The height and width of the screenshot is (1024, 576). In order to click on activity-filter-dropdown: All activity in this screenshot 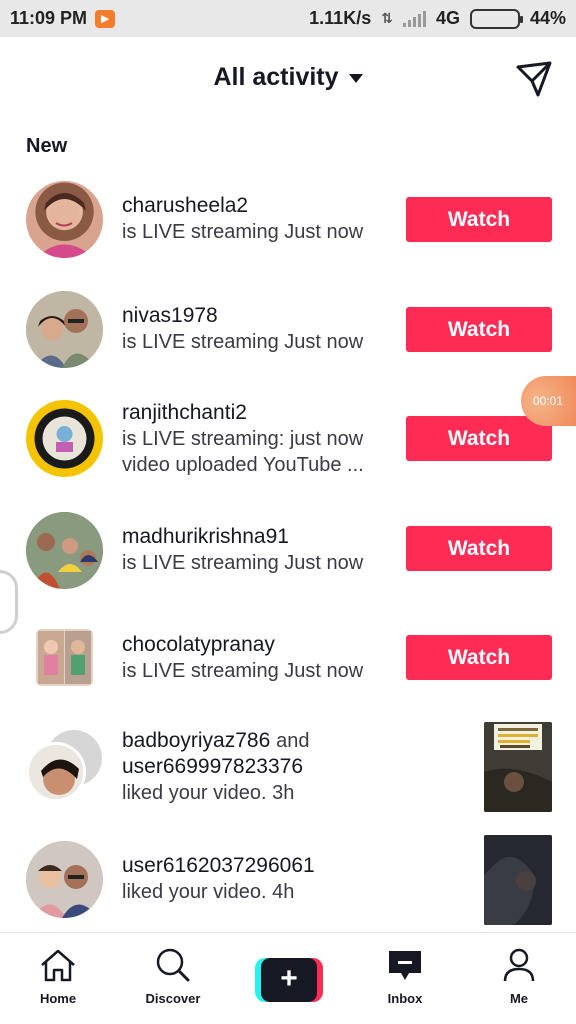, I will do `click(288, 77)`.